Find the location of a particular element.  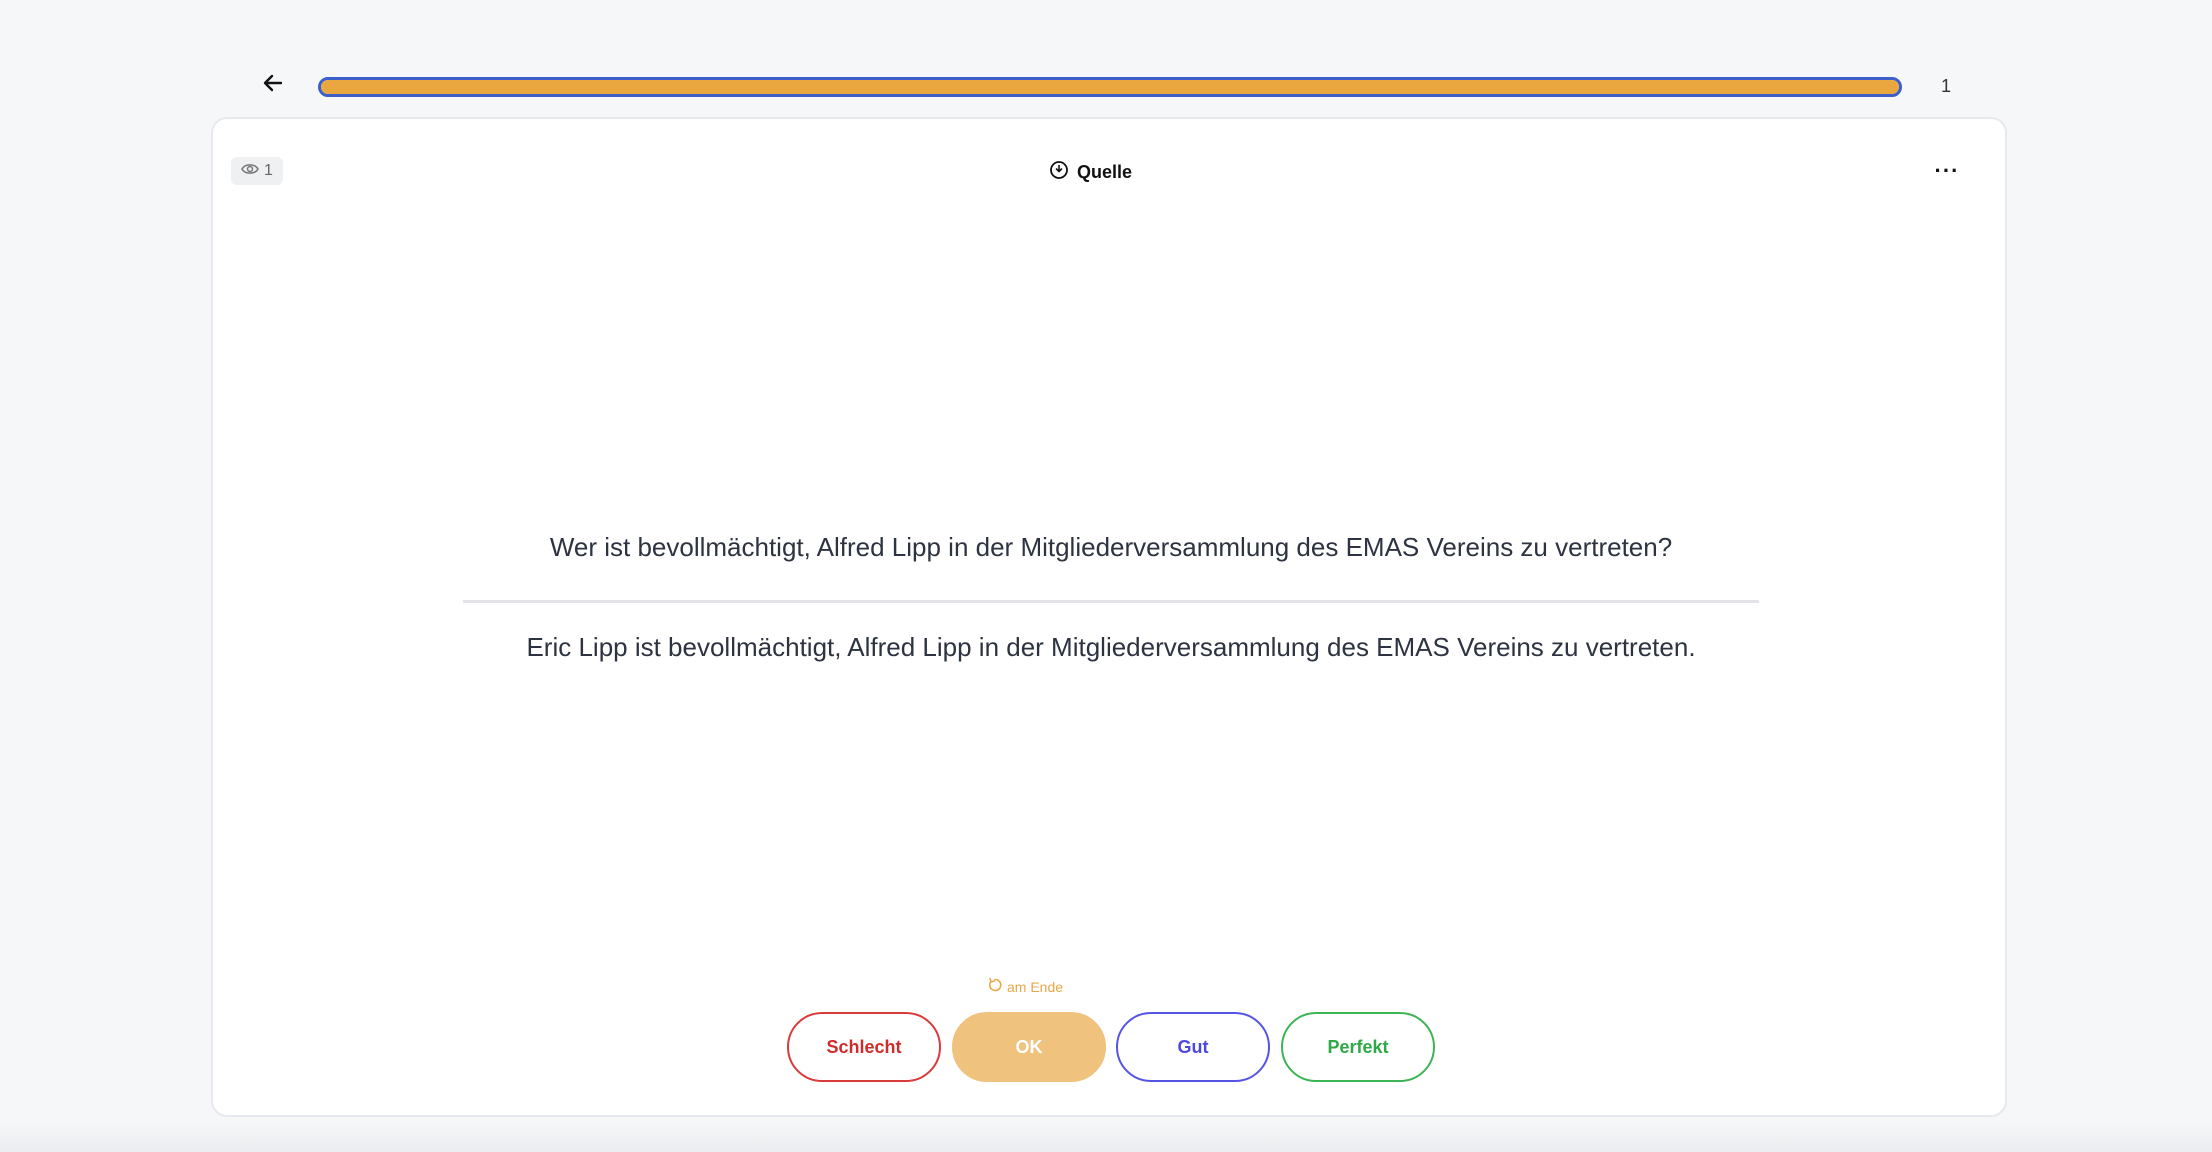

progress-fill is located at coordinates (1110, 87).